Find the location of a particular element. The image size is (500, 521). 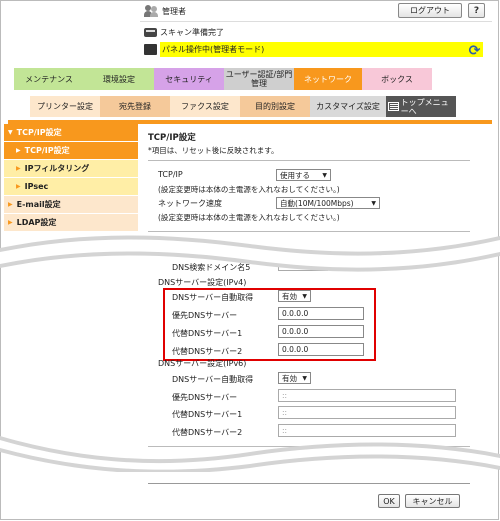

help-button: ? is located at coordinates (476, 10).